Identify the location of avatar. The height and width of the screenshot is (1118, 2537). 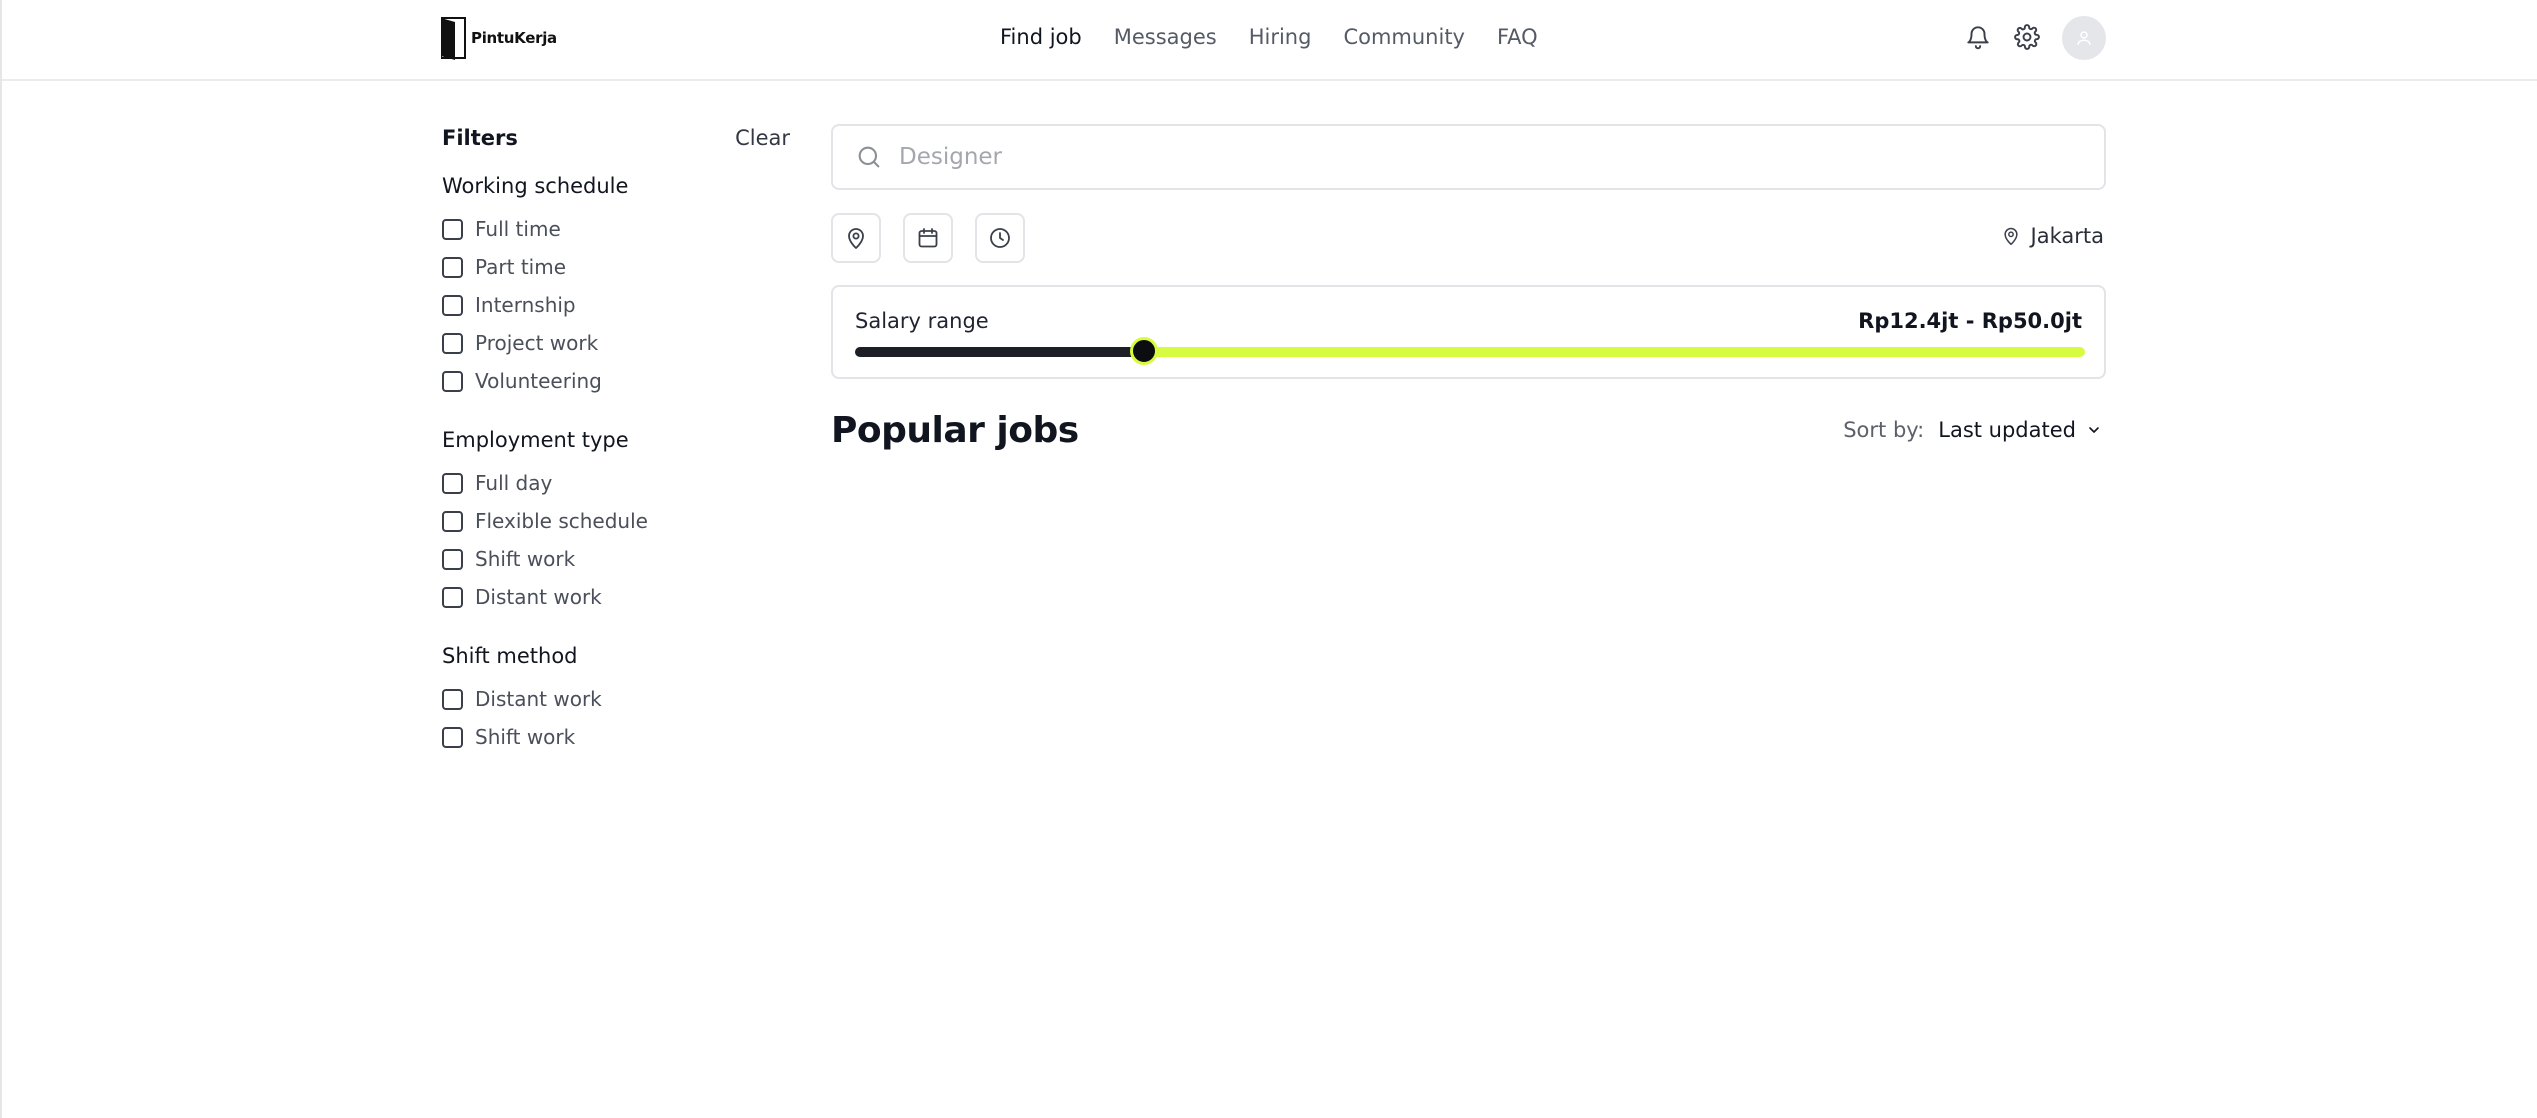
(2084, 38).